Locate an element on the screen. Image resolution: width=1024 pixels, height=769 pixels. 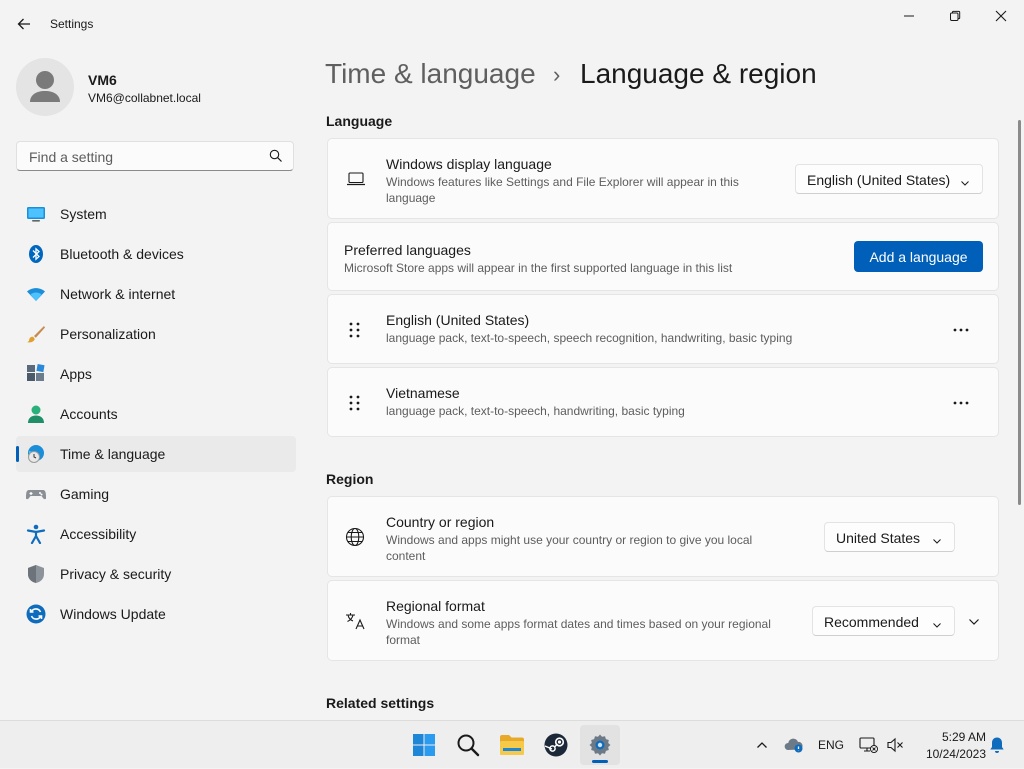
sidebar-item-accessibility: Accessibility is located at coordinates (156, 534).